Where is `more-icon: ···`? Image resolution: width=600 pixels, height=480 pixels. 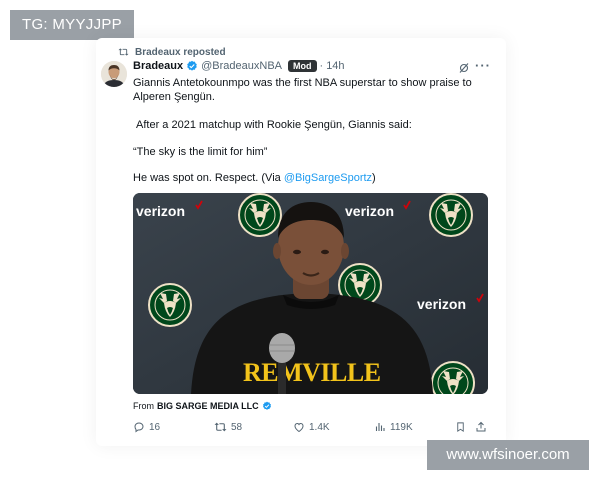
more-icon: ··· is located at coordinates (483, 65).